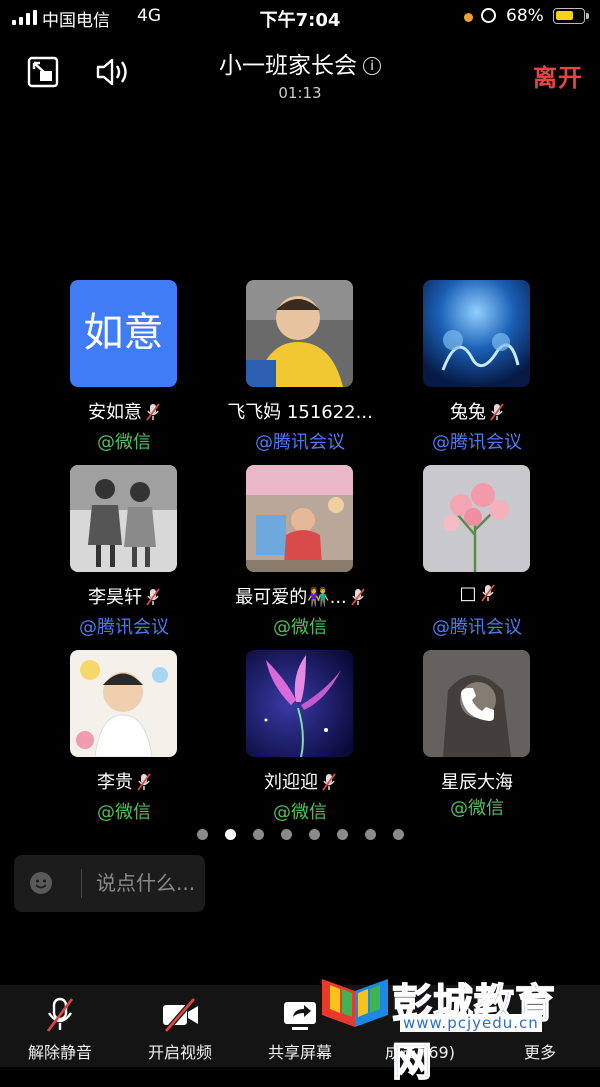  I want to click on meeting-title-row: 小一班家长会 i, so click(300, 63).